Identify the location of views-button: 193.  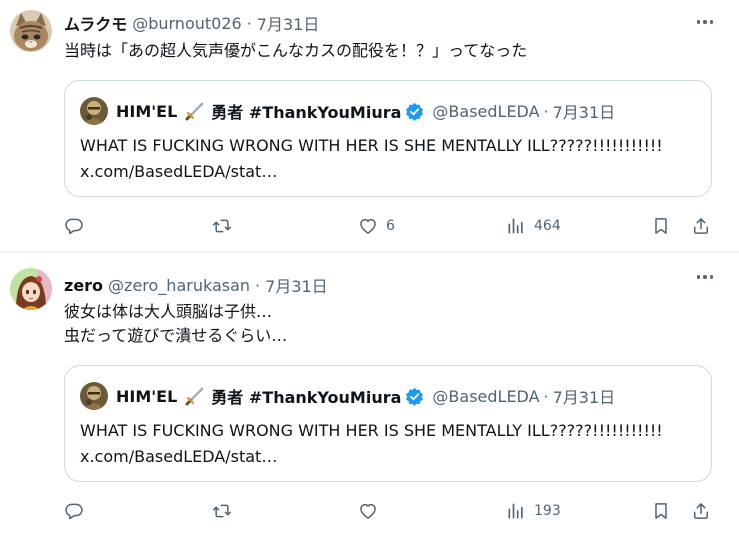
(533, 511).